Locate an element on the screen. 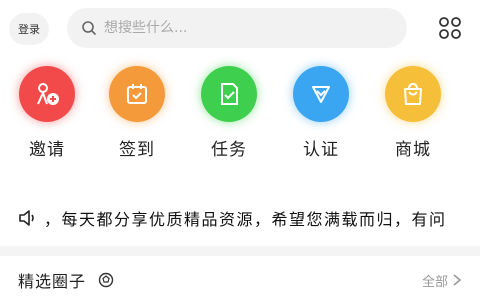  search-bar is located at coordinates (237, 28).